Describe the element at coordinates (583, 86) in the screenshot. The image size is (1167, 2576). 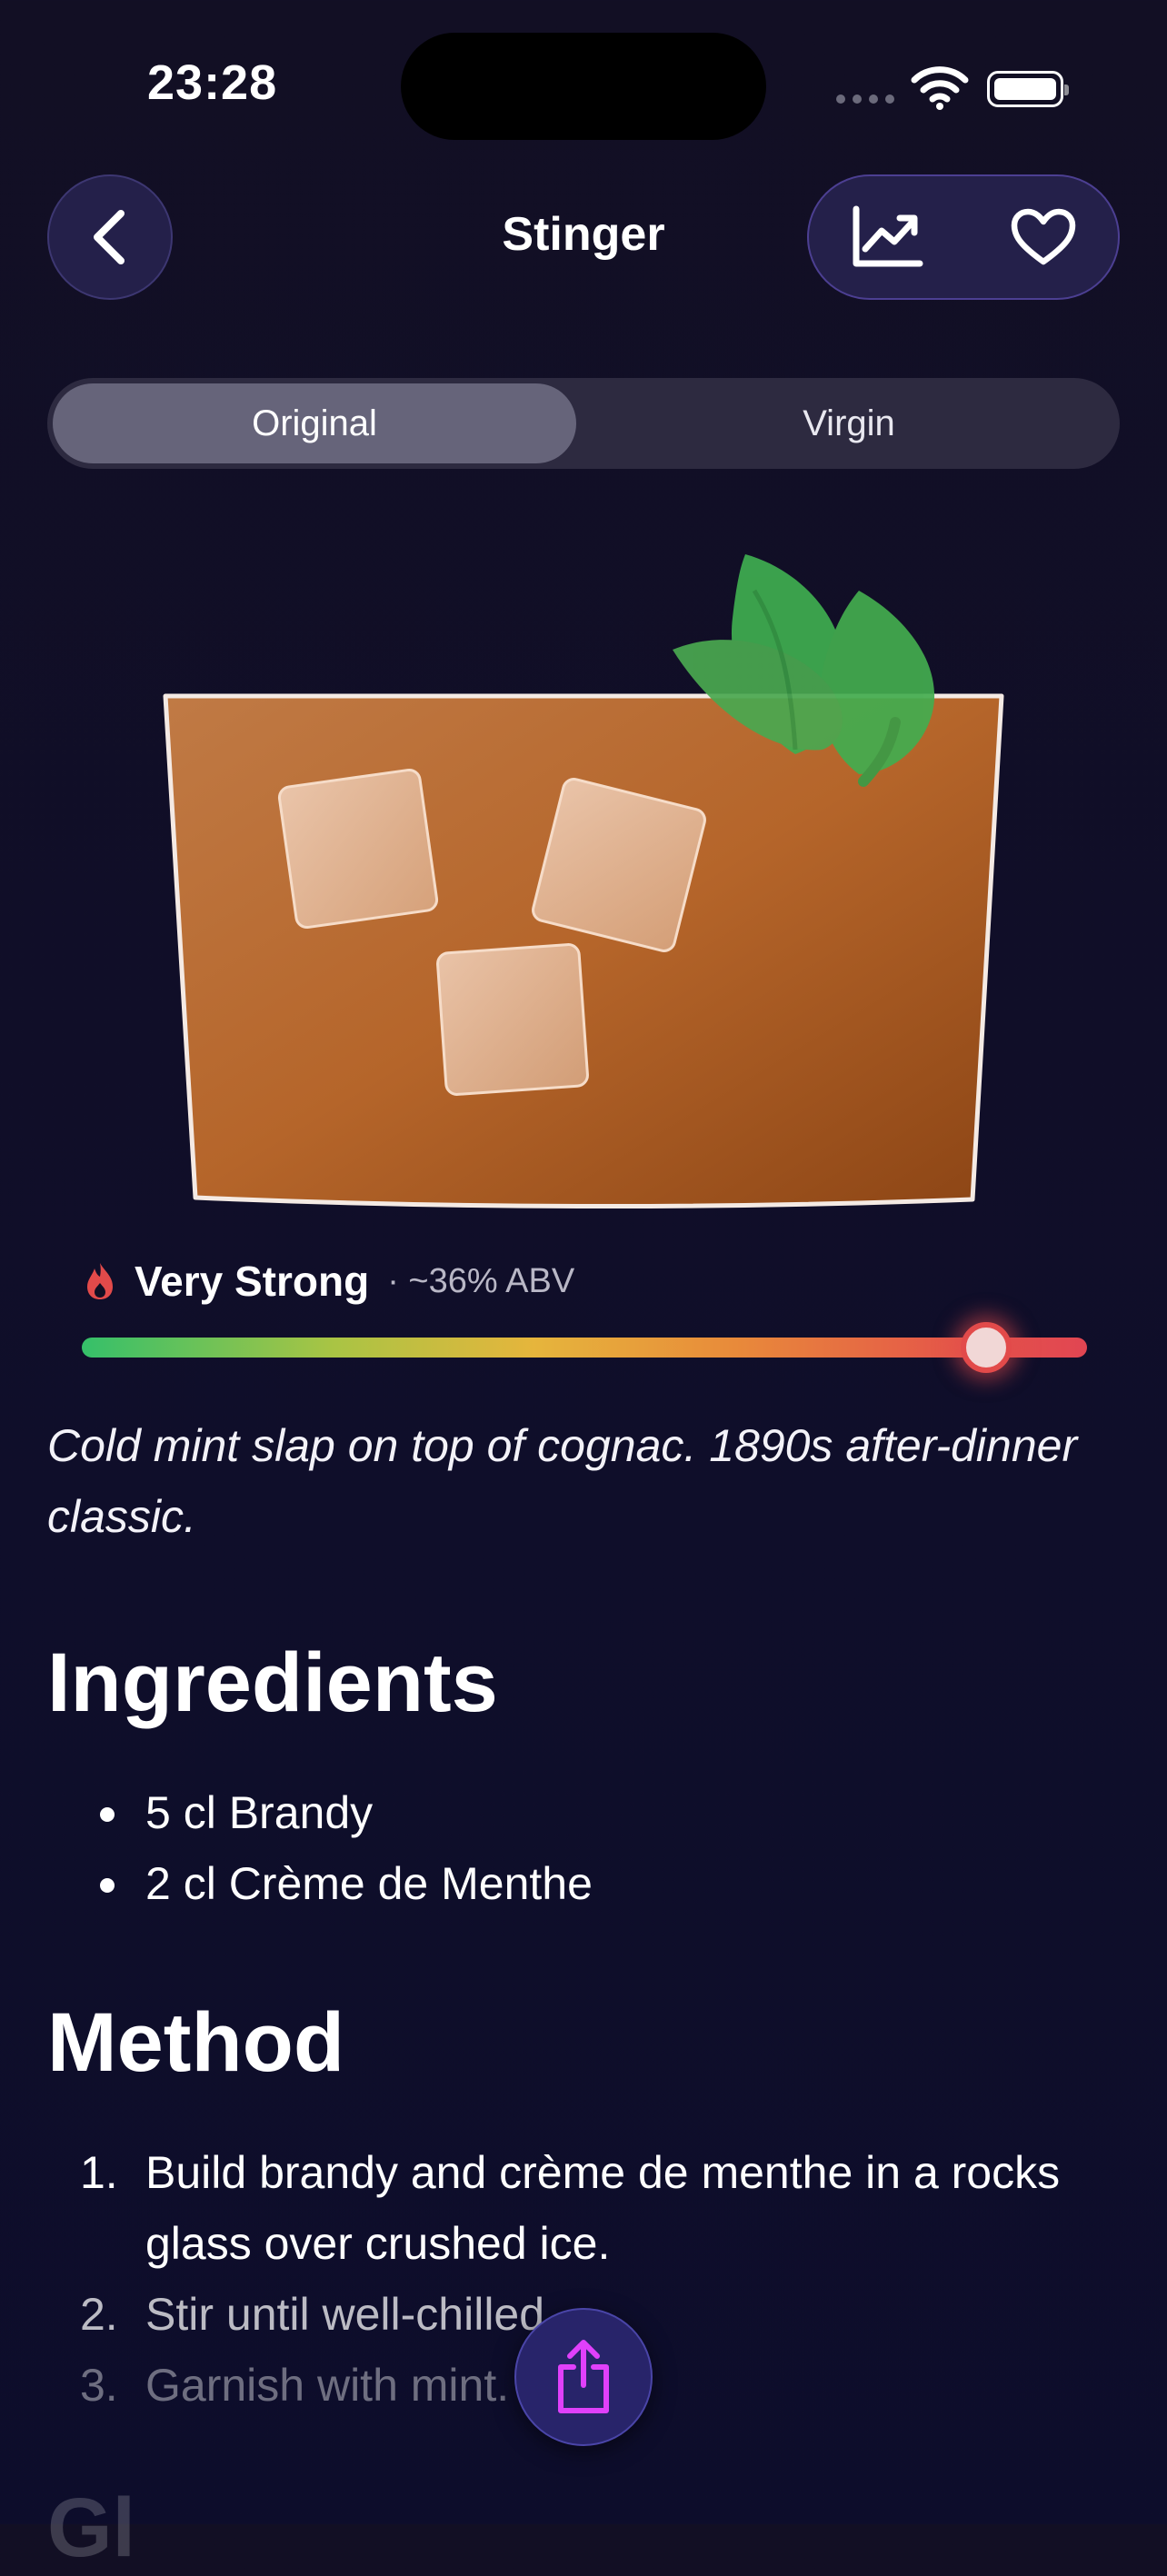
I see `dynamic-island` at that location.